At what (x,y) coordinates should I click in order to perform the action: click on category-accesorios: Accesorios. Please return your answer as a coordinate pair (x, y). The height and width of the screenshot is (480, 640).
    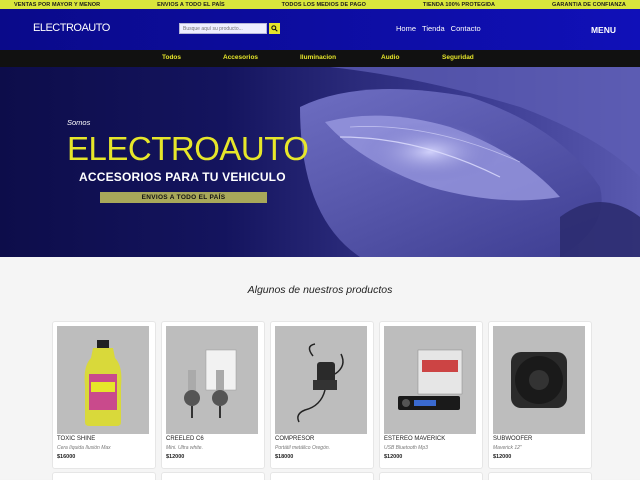
    Looking at the image, I should click on (240, 57).